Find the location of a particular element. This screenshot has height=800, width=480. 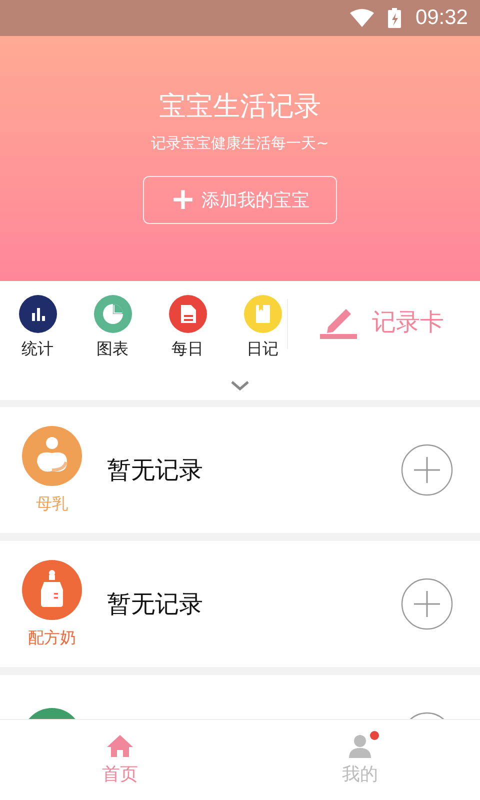

clock-time: 09:32 is located at coordinates (441, 18).